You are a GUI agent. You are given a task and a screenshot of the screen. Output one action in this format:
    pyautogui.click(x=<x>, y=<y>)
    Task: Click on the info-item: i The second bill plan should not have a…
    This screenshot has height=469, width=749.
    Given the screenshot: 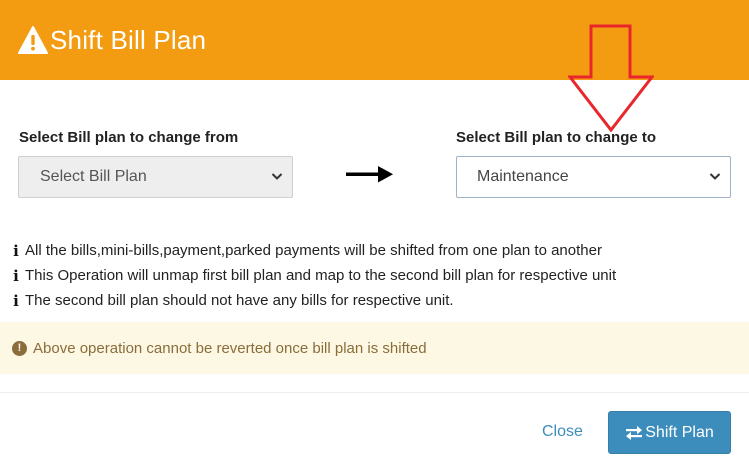 What is the action you would take?
    pyautogui.click(x=314, y=300)
    